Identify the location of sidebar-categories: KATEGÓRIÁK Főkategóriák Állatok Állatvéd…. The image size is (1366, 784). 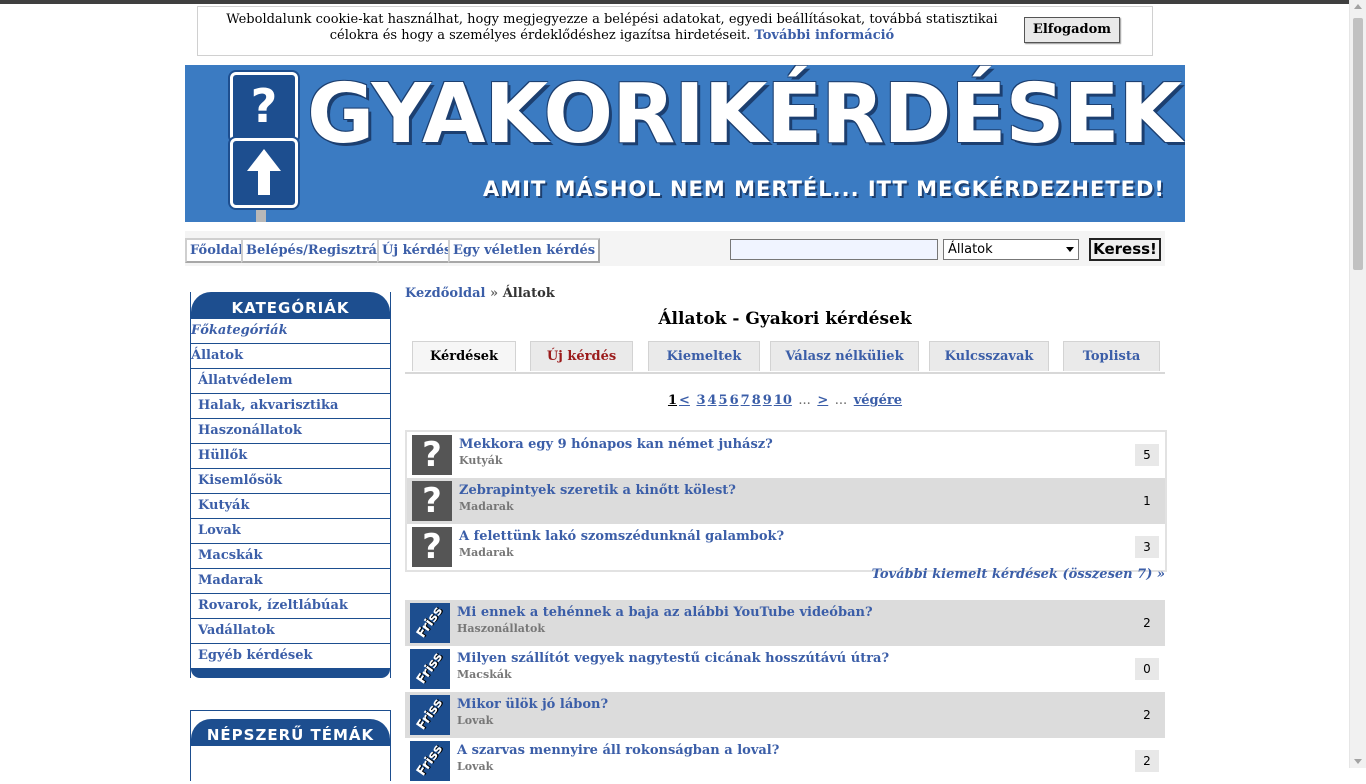
(290, 485).